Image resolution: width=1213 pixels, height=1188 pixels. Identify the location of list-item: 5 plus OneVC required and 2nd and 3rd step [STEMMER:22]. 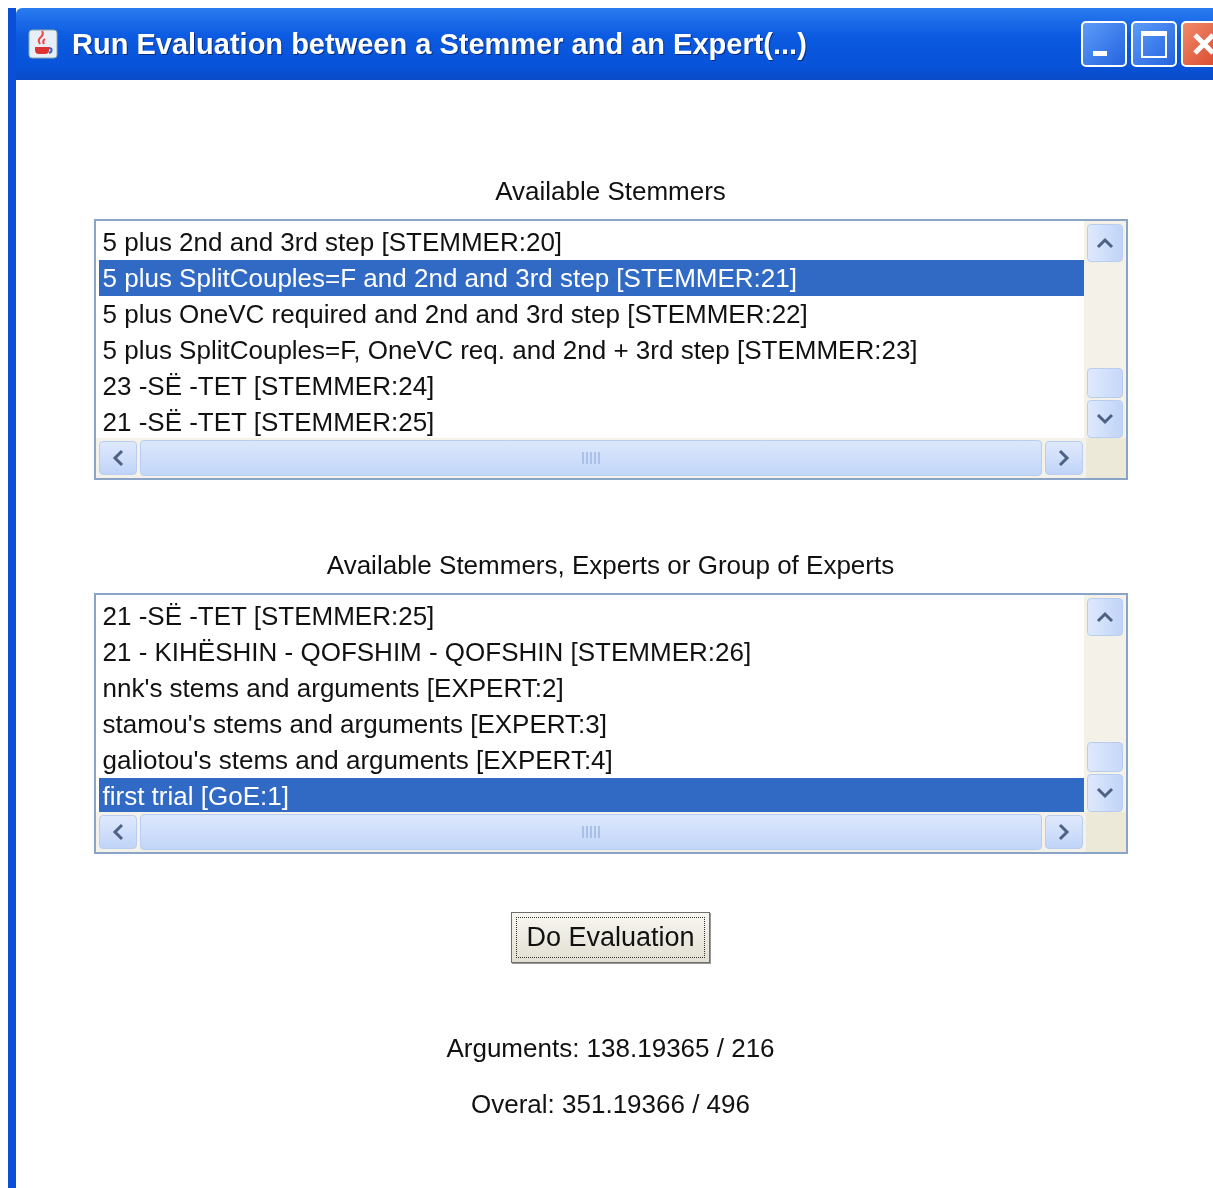
(591, 314).